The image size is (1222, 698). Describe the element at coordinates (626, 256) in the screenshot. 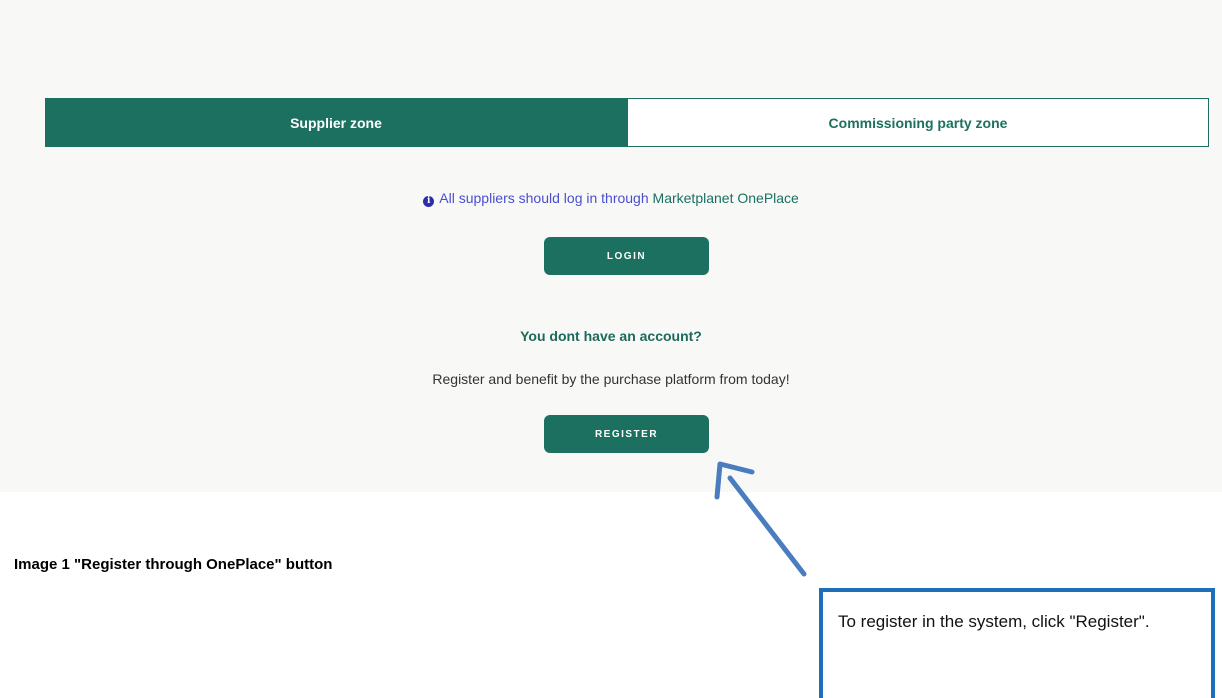

I see `login-button: LOGIN` at that location.